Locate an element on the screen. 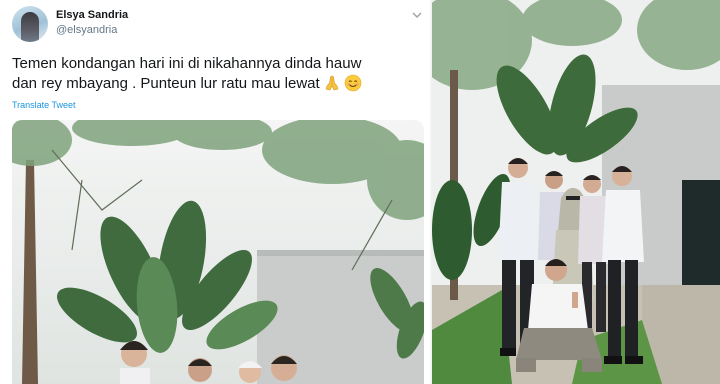 This screenshot has height=384, width=720. avatar is located at coordinates (30, 24).